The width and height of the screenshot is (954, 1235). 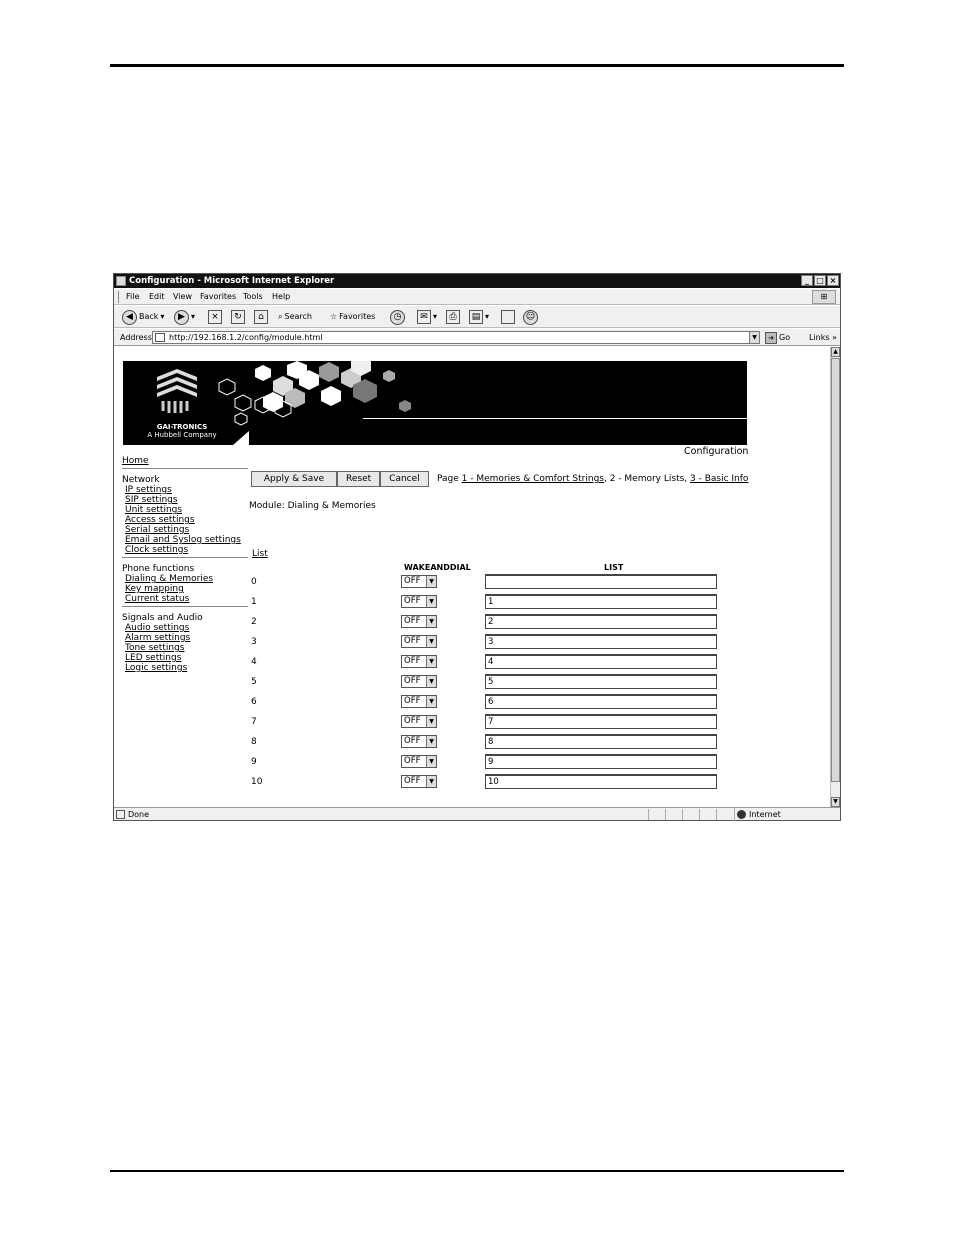 I want to click on print-button: ⎙, so click(x=453, y=317).